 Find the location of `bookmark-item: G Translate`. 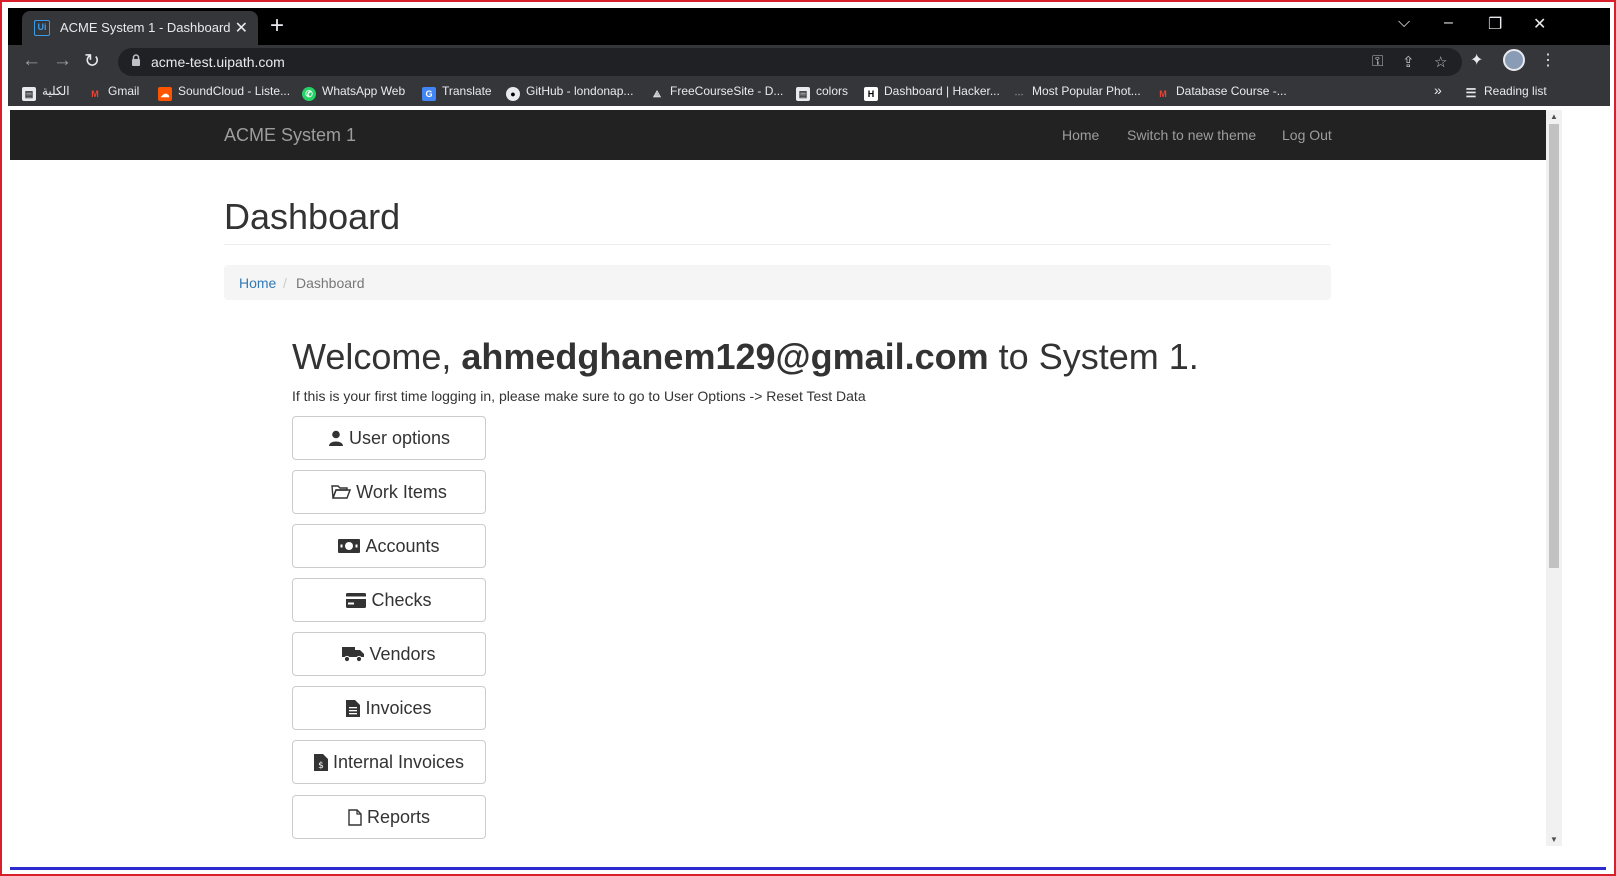

bookmark-item: G Translate is located at coordinates (457, 92).